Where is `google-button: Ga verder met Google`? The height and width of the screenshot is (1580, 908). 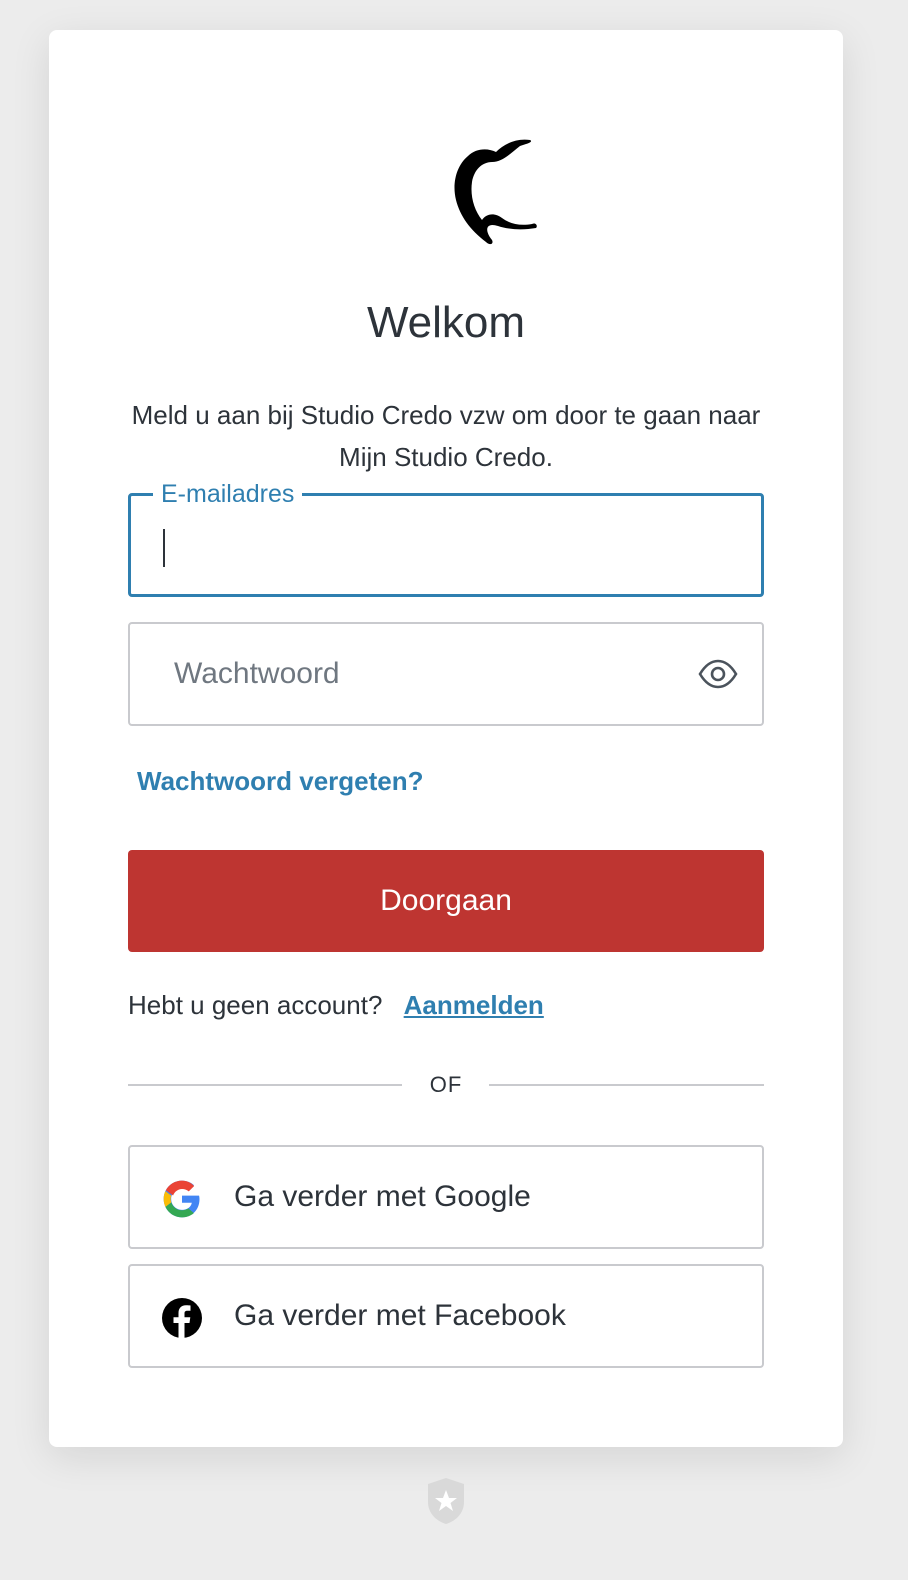 google-button: Ga verder met Google is located at coordinates (446, 1197).